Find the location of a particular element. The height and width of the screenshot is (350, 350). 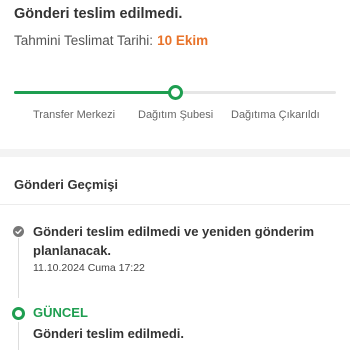

current-status-icon is located at coordinates (18, 313).